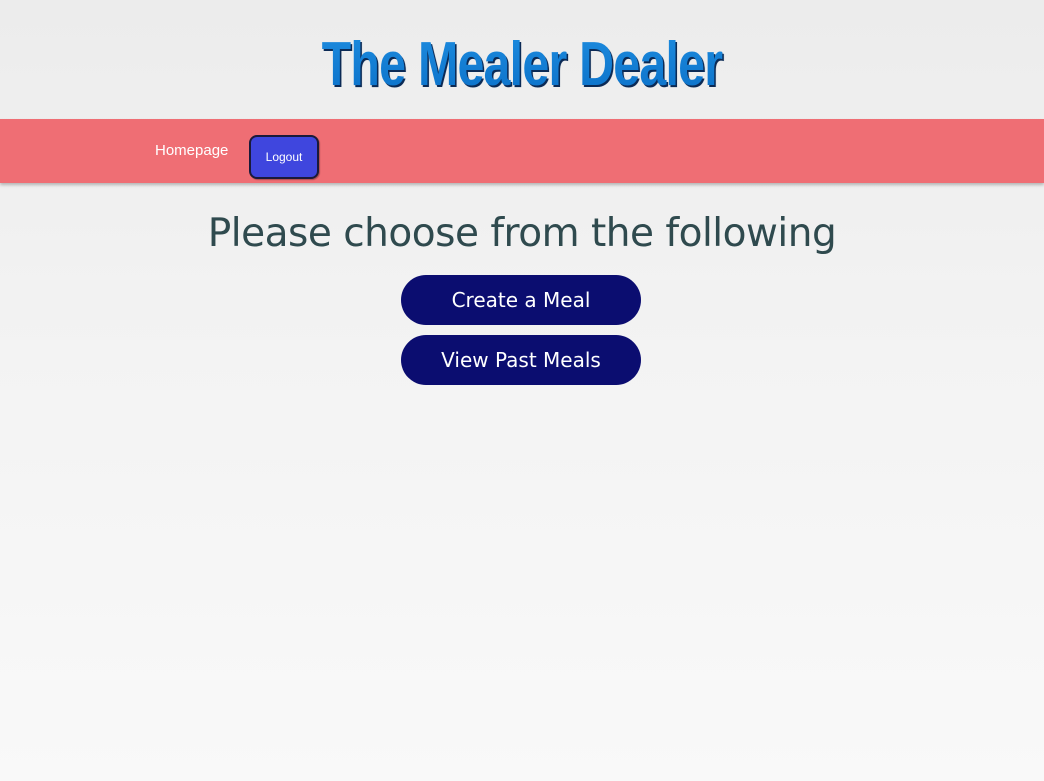 This screenshot has height=781, width=1044. What do you see at coordinates (521, 300) in the screenshot?
I see `create-meal-button: Create a Meal` at bounding box center [521, 300].